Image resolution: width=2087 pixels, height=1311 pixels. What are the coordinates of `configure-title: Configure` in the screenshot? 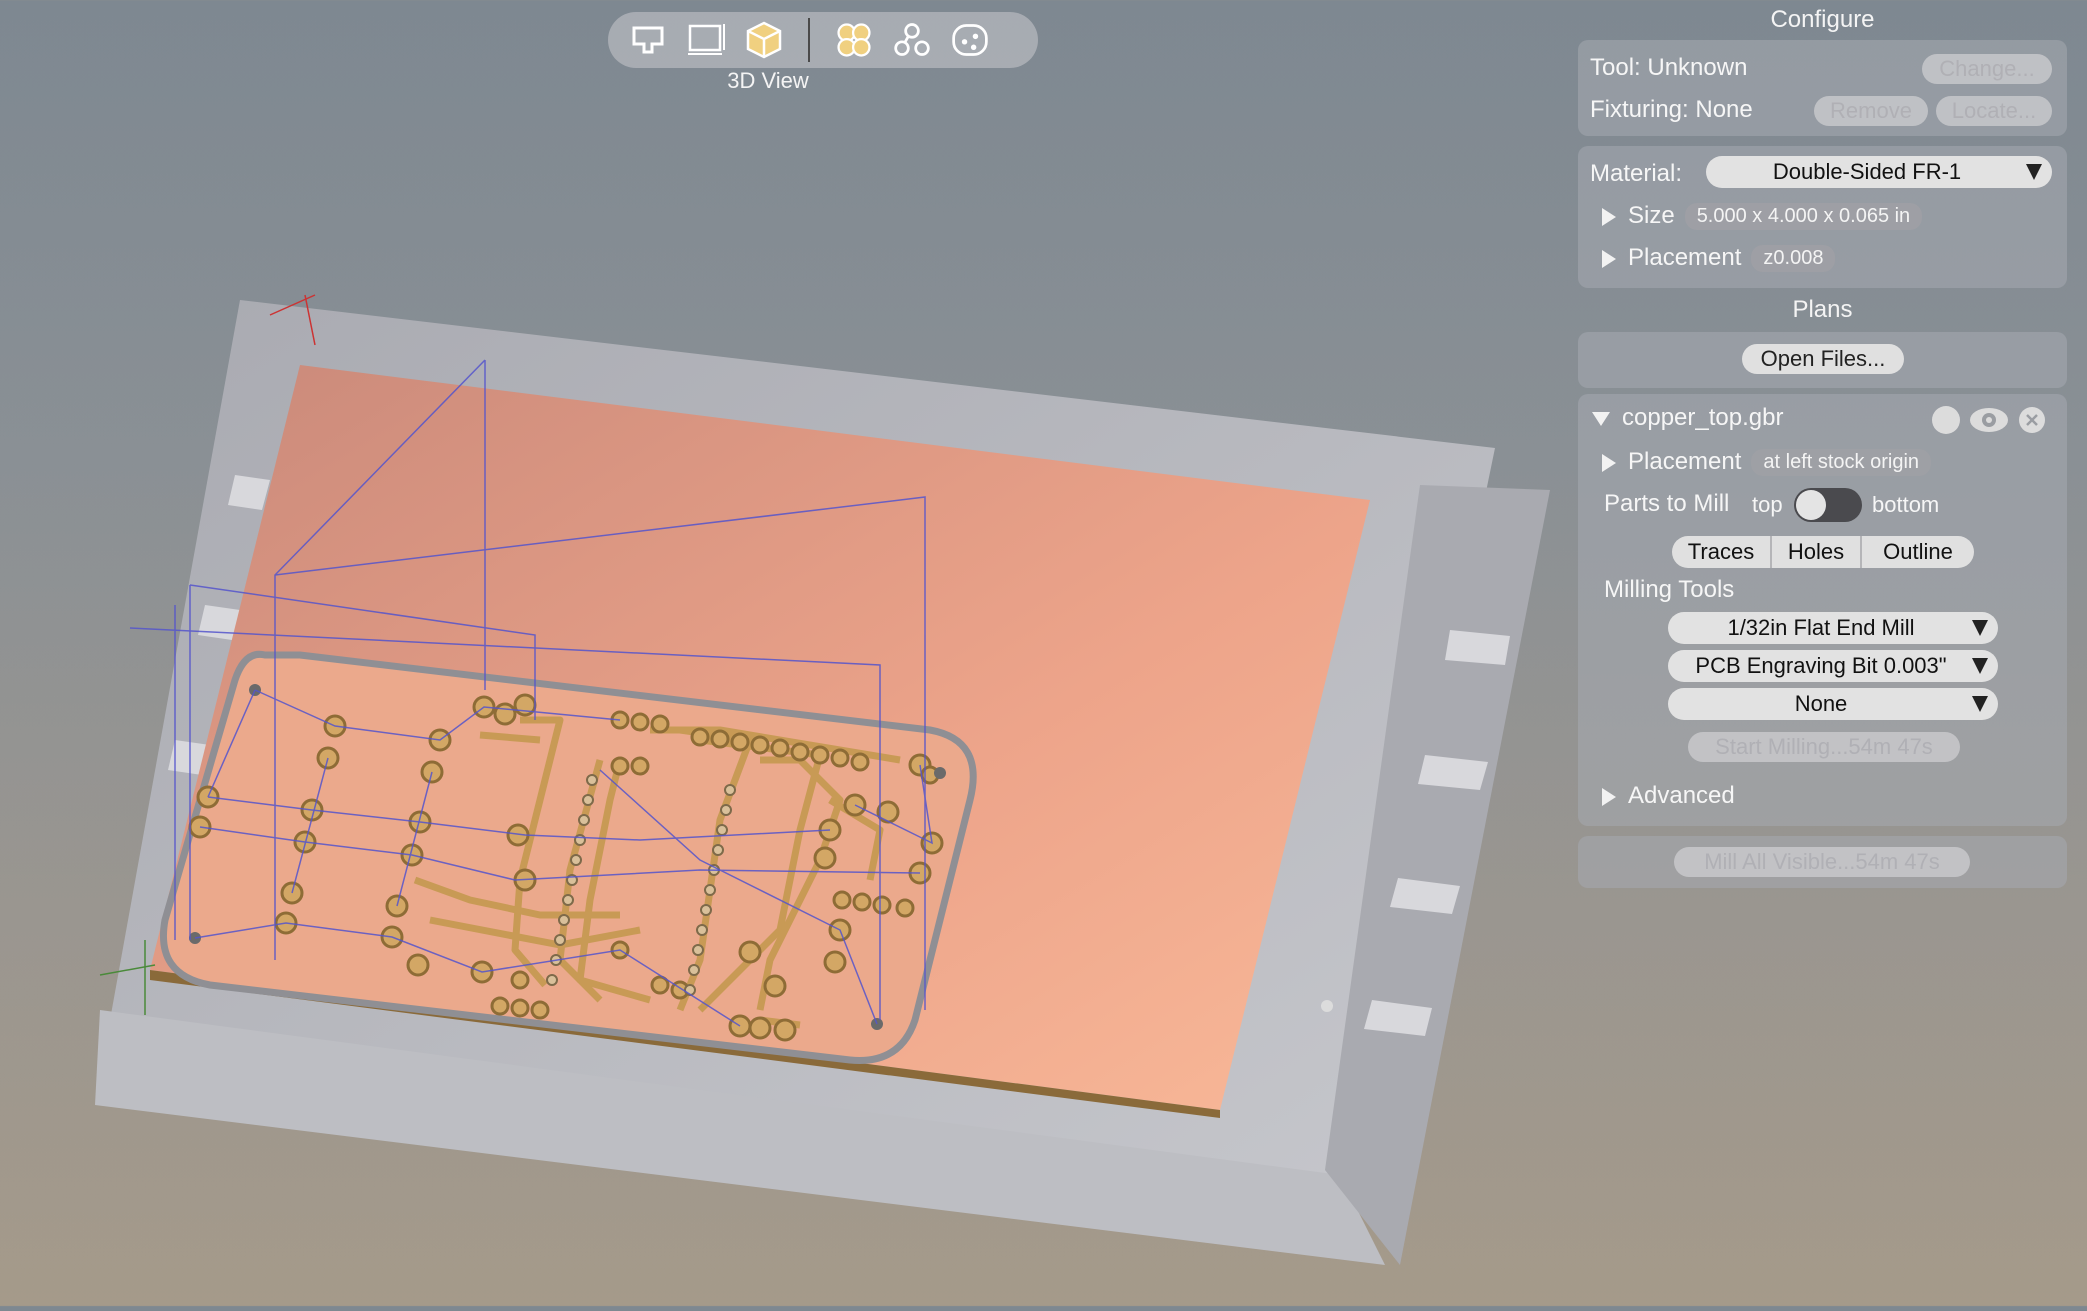 It's located at (1822, 19).